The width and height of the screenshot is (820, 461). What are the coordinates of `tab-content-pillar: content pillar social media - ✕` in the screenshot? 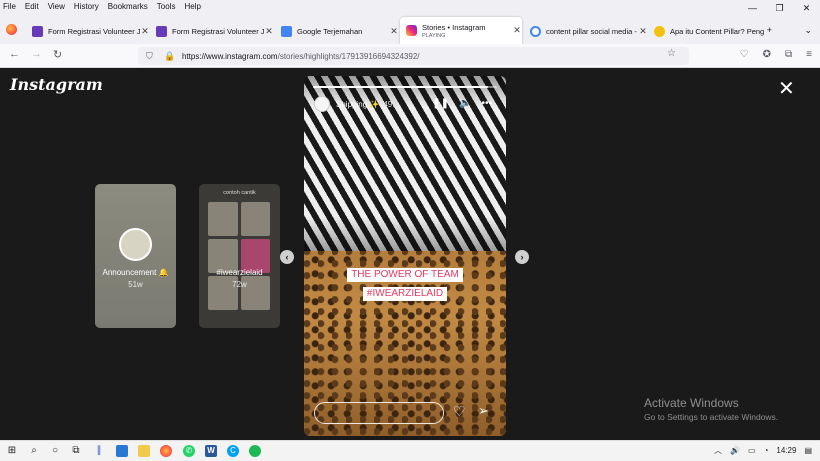 It's located at (586, 31).